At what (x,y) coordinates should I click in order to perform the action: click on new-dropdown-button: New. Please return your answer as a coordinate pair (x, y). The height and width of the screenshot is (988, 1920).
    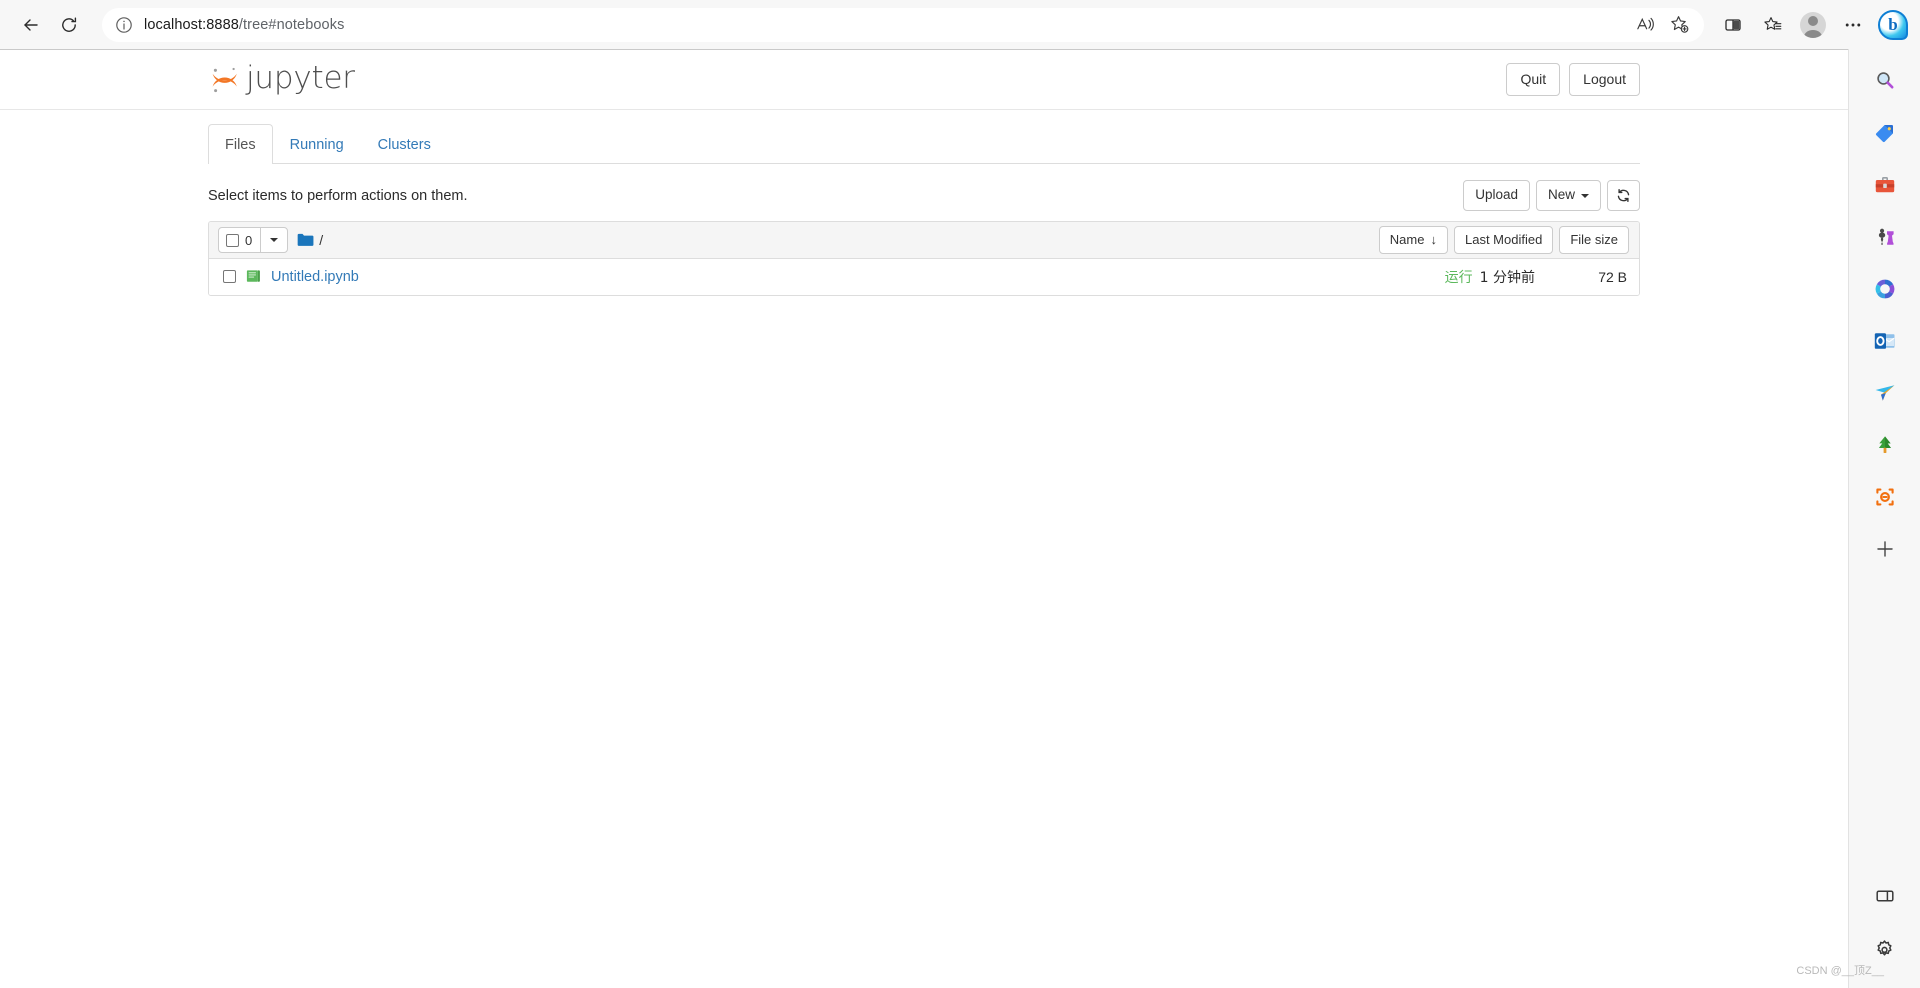
    Looking at the image, I should click on (1568, 196).